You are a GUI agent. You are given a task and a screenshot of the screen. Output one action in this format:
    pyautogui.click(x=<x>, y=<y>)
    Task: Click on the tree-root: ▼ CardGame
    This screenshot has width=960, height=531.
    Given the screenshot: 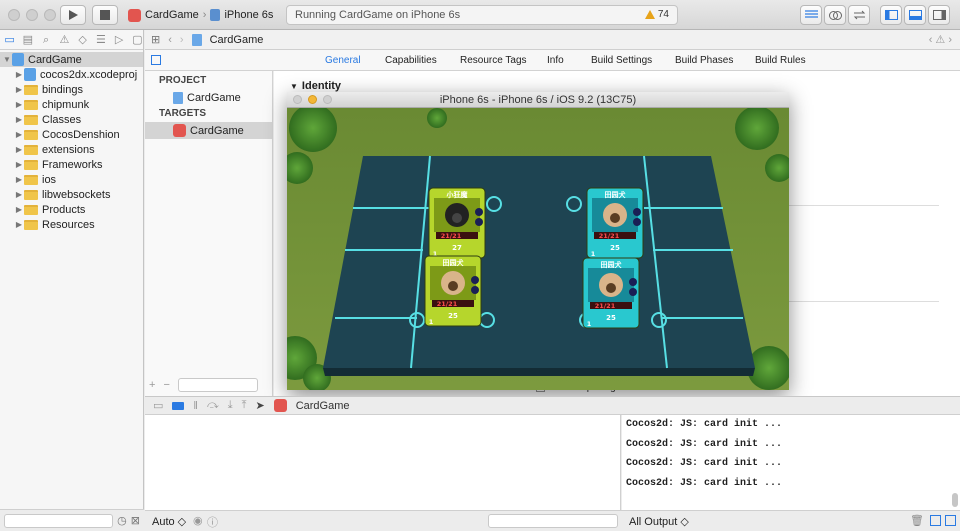 What is the action you would take?
    pyautogui.click(x=71, y=59)
    